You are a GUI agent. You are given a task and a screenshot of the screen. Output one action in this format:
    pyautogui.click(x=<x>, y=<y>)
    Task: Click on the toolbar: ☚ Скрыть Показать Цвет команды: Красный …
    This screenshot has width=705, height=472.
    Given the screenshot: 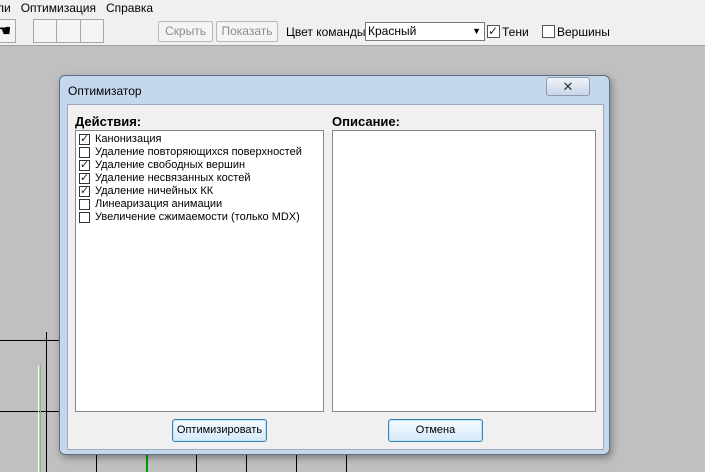 What is the action you would take?
    pyautogui.click(x=352, y=31)
    